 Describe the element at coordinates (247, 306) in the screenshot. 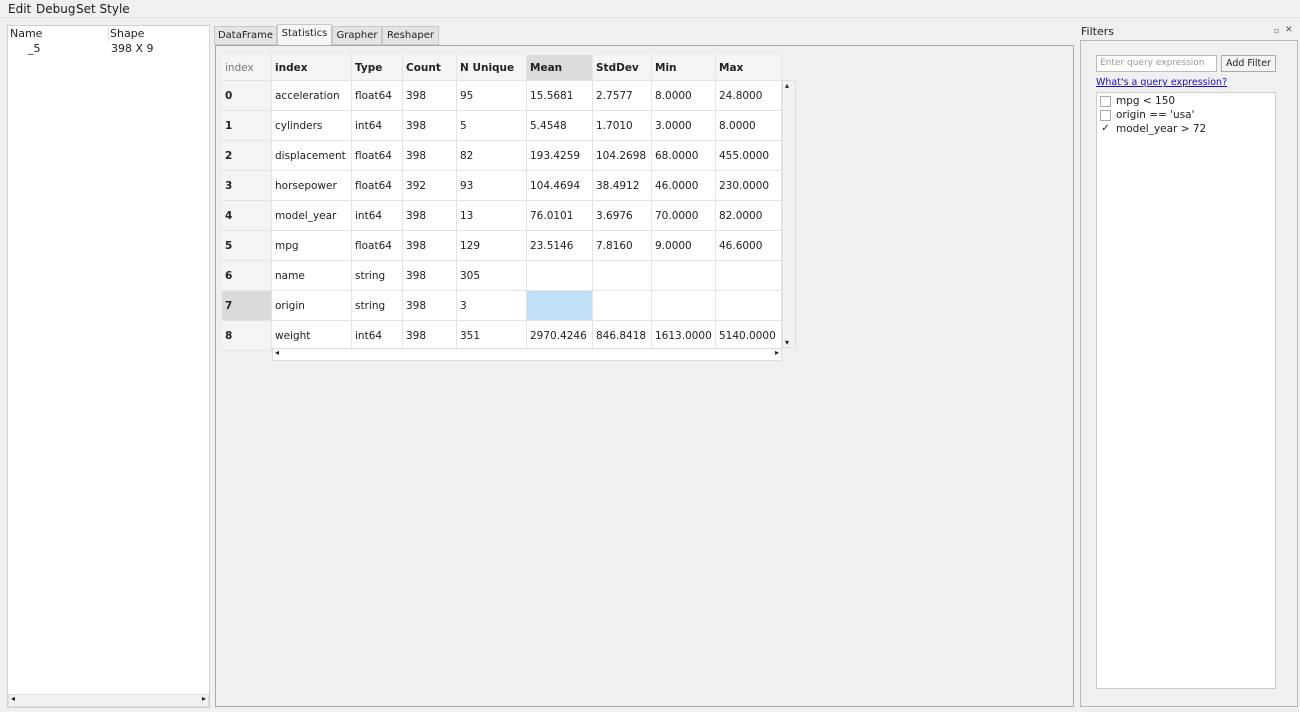

I see `row-header: 7` at that location.